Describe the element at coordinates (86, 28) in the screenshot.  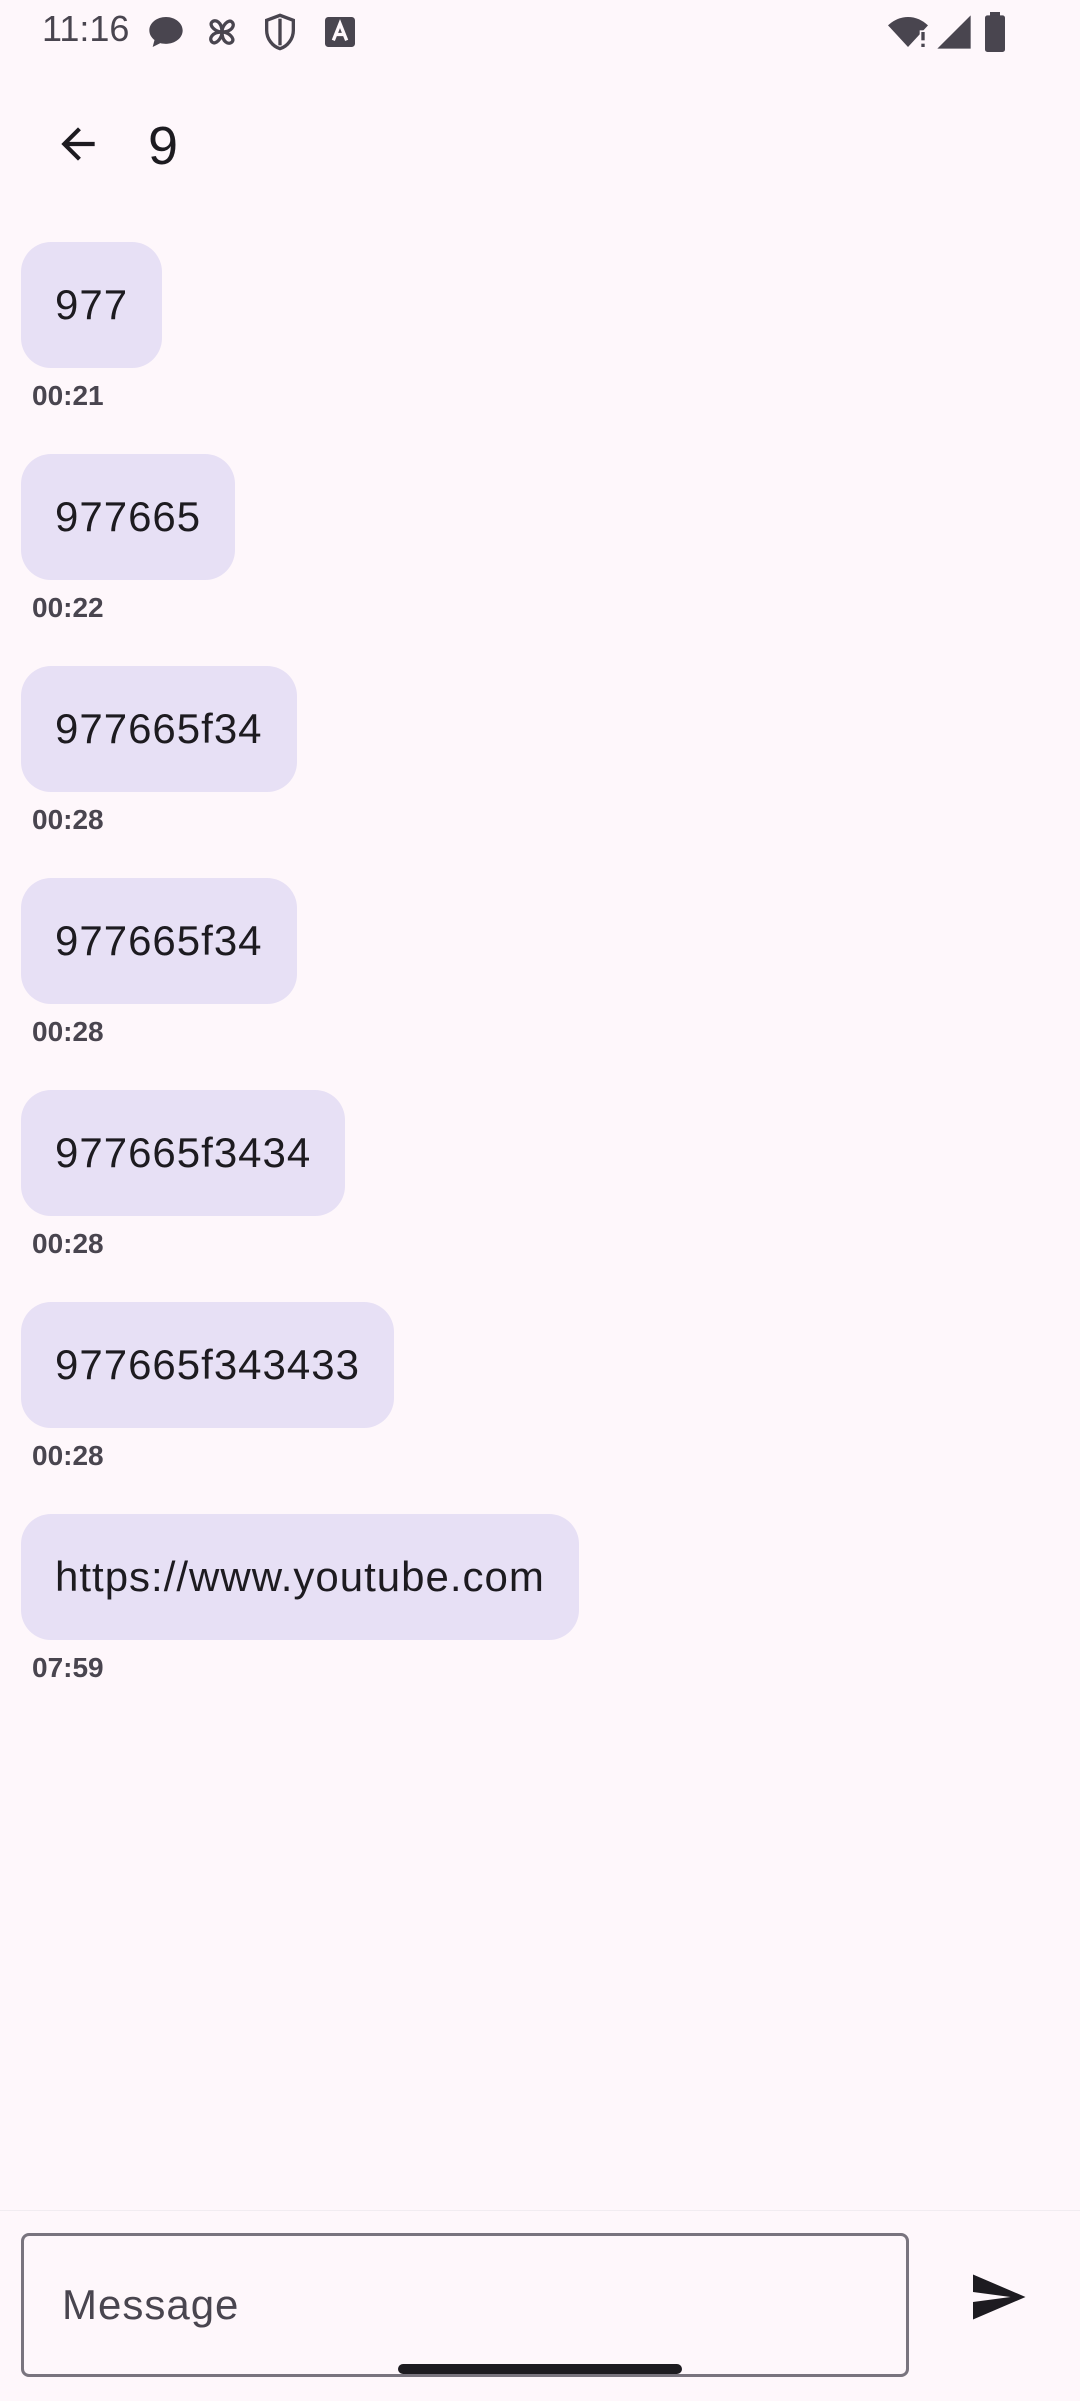
I see `status-time: 11:16` at that location.